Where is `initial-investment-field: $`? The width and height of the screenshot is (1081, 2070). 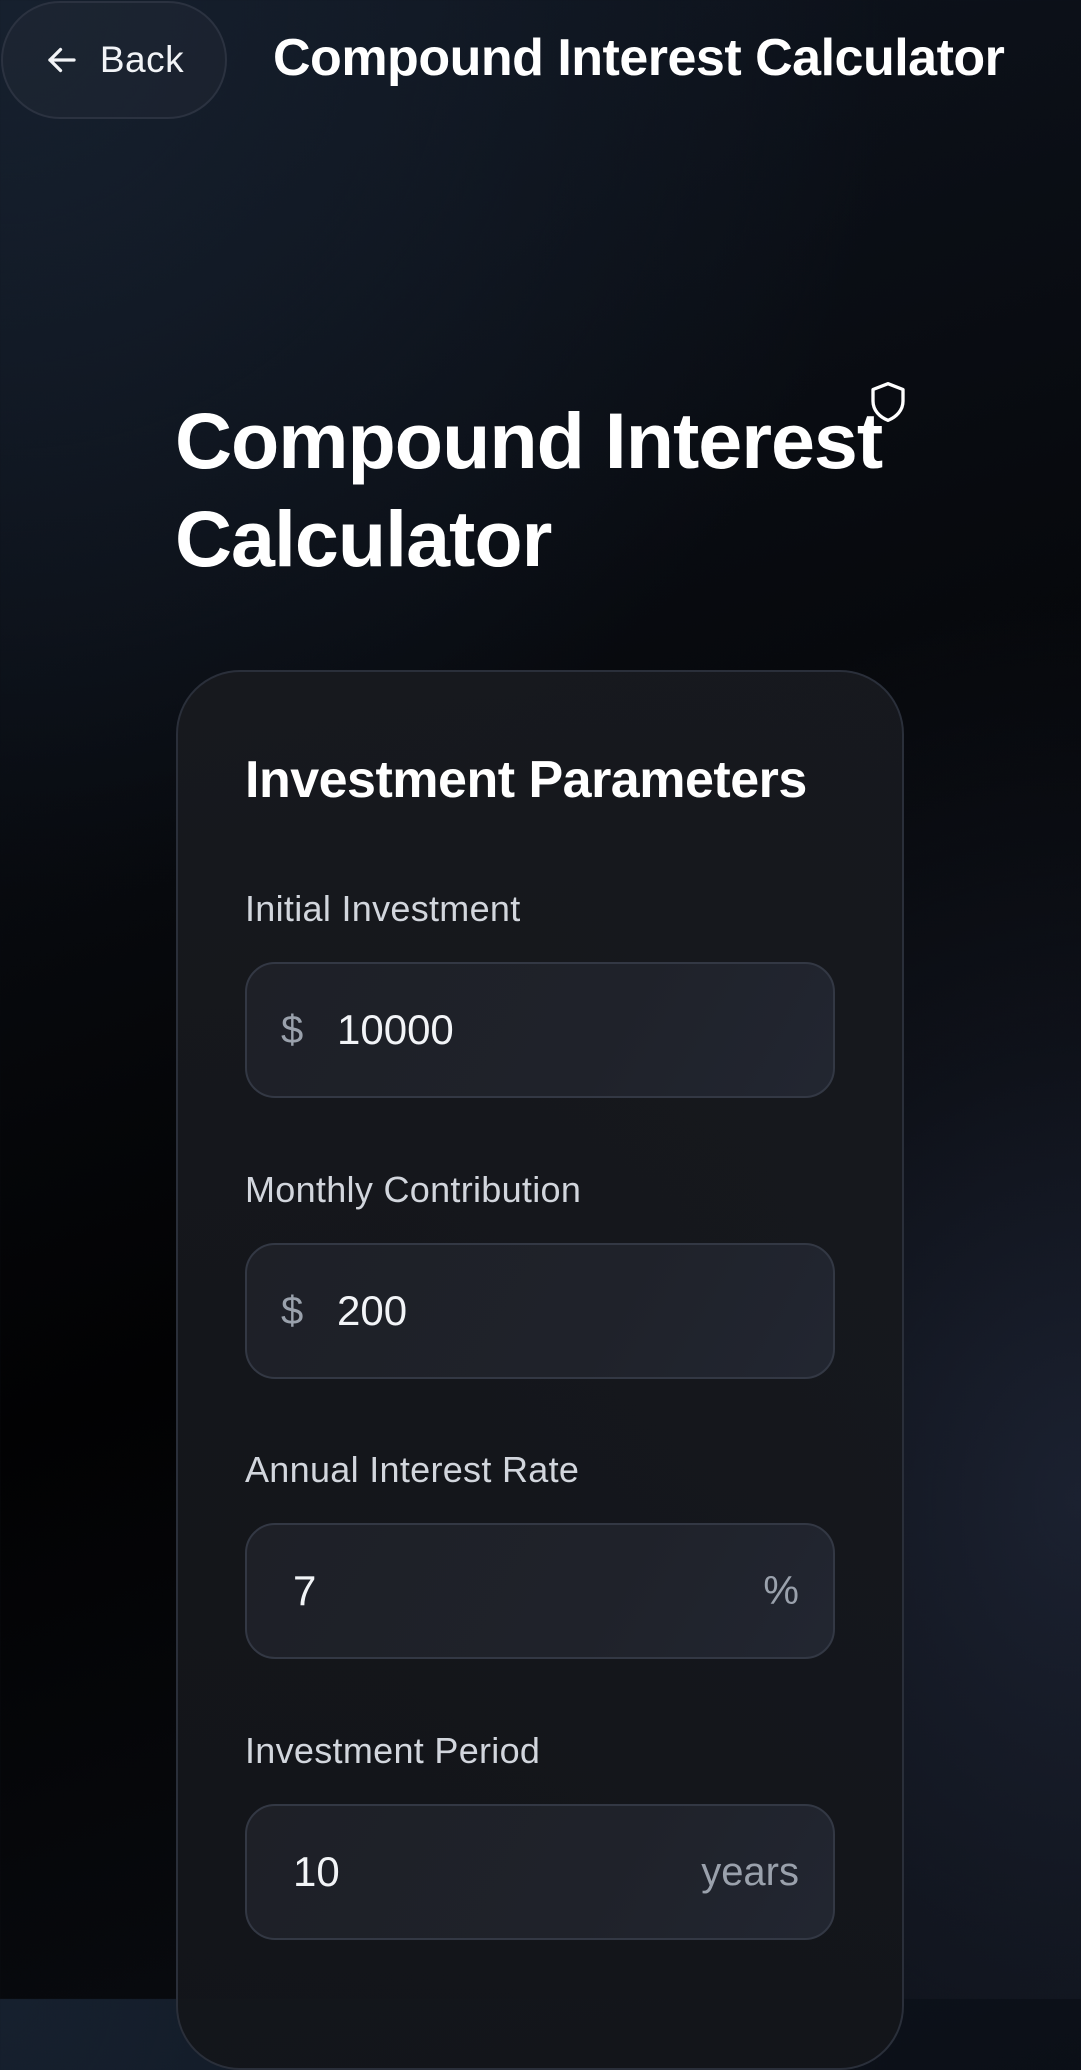
initial-investment-field: $ is located at coordinates (540, 1030).